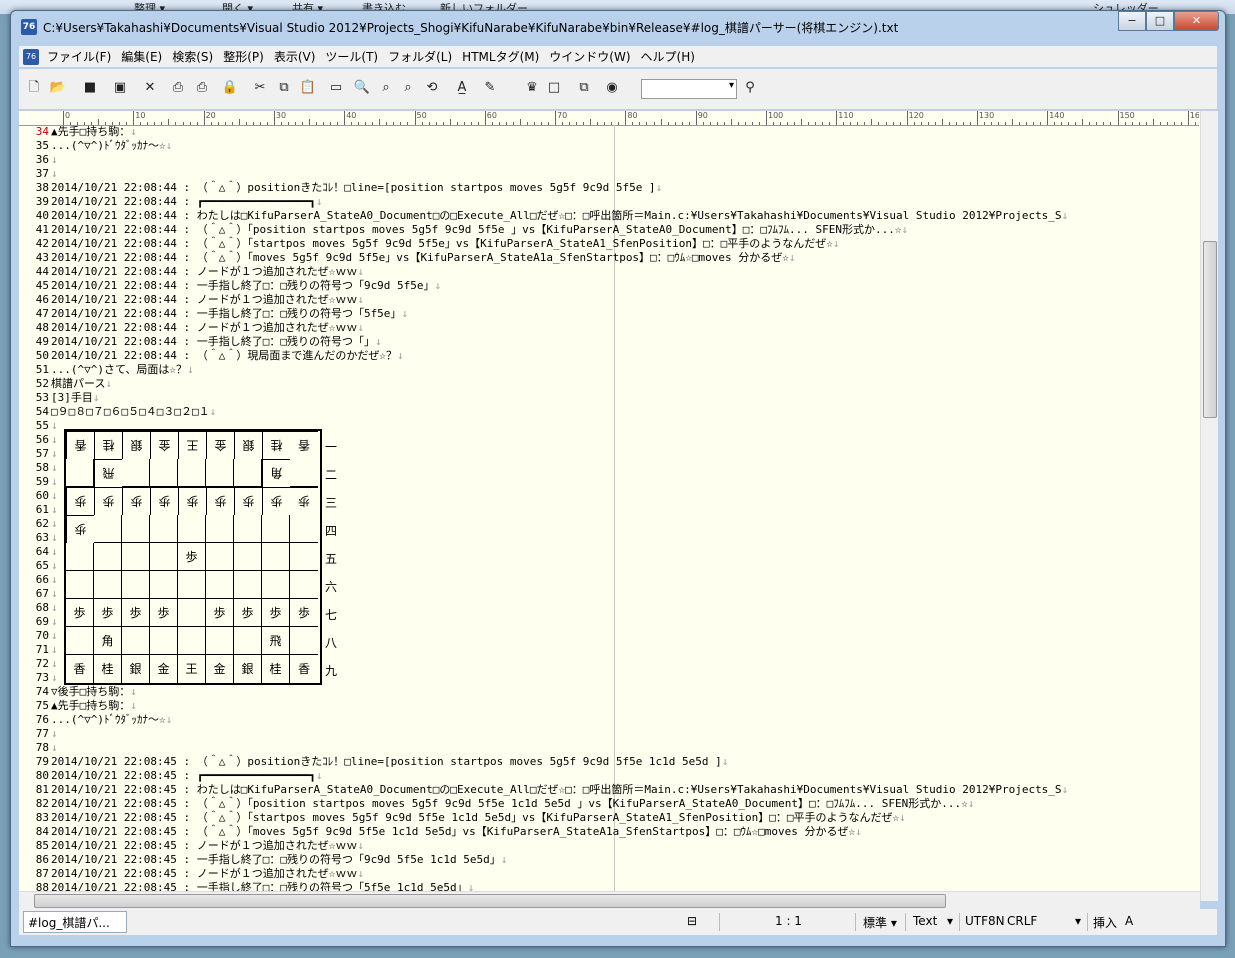 This screenshot has width=1235, height=958. What do you see at coordinates (490, 901) in the screenshot?
I see `horizontal-scroll-thumb` at bounding box center [490, 901].